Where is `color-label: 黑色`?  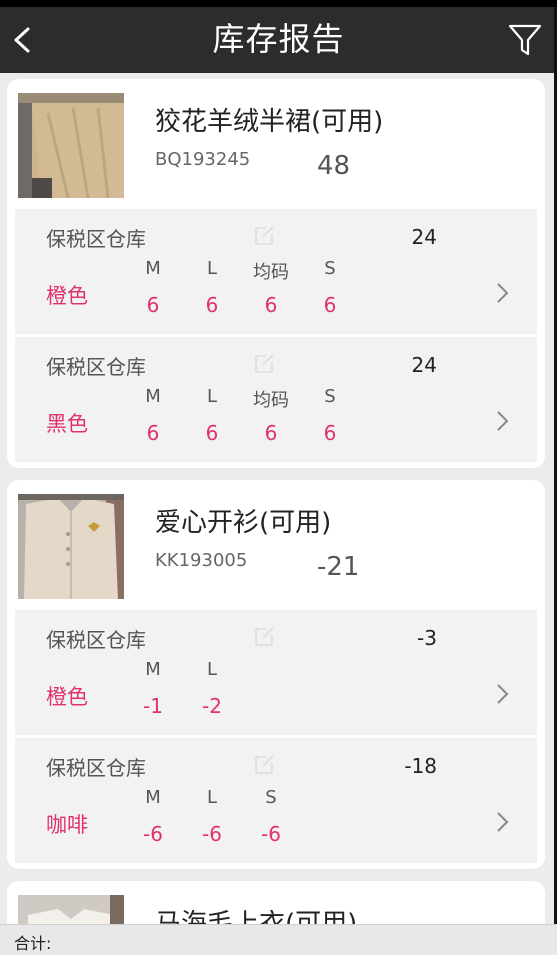
color-label: 黑色 is located at coordinates (67, 424).